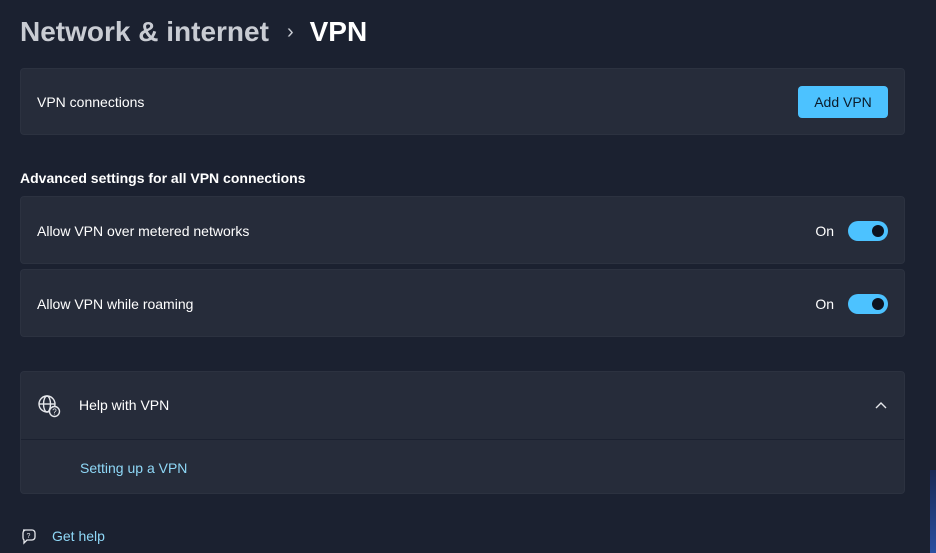 The width and height of the screenshot is (936, 553). Describe the element at coordinates (115, 304) in the screenshot. I see `roaming-label: Allow VPN while roaming` at that location.